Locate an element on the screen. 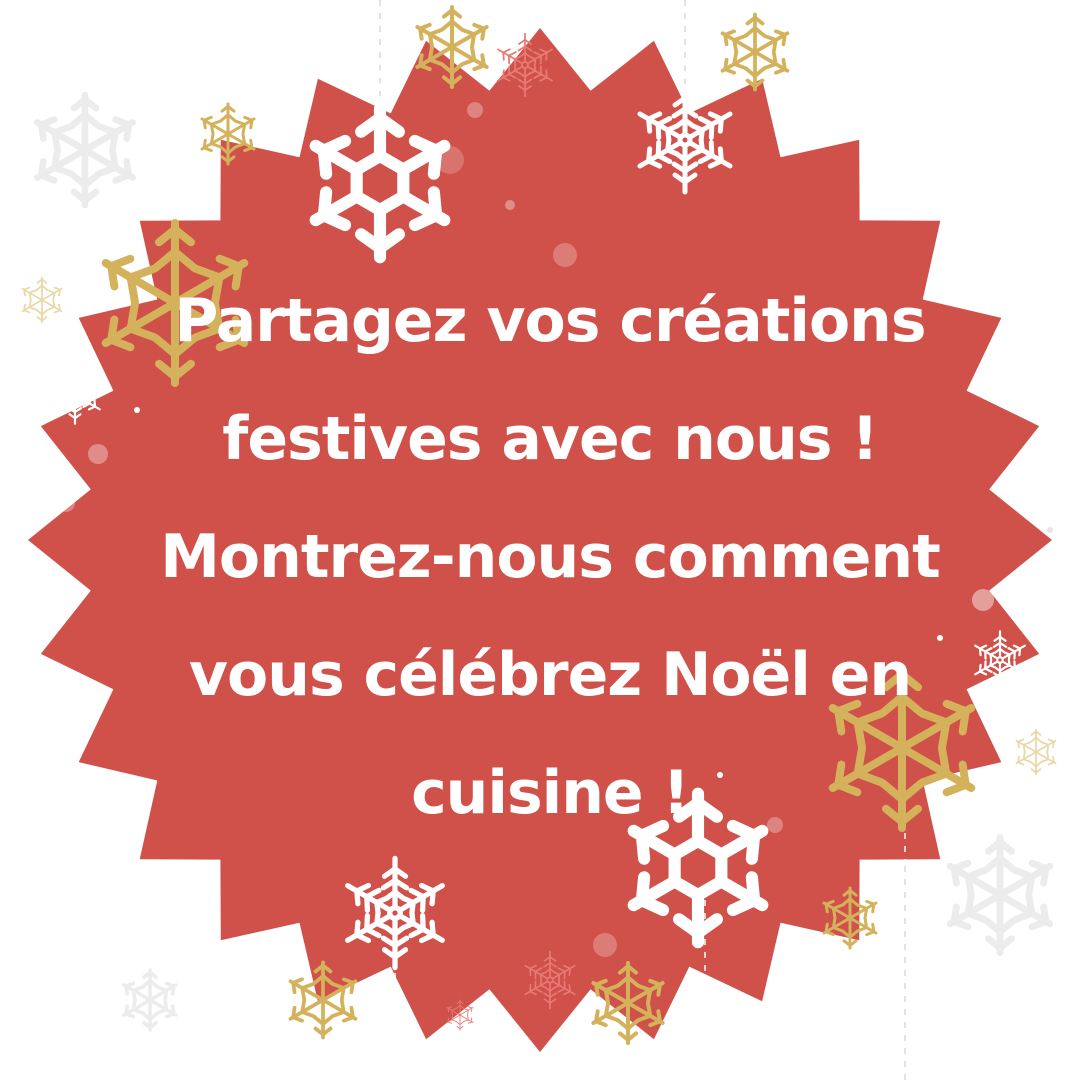 This screenshot has height=1080, width=1080. headline-line: cuisine ! is located at coordinates (550, 793).